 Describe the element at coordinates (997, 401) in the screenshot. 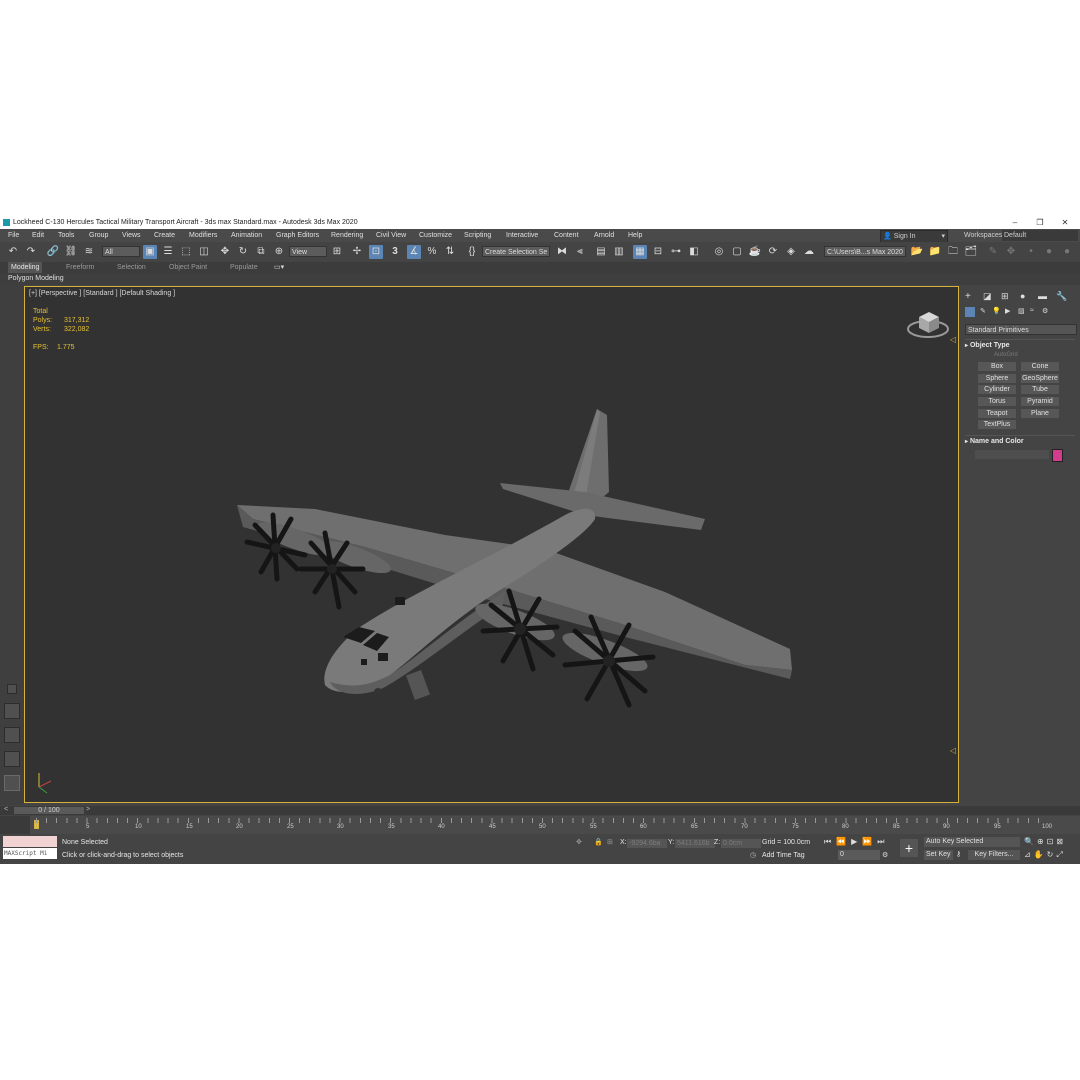

I see `torus-button: Torus` at that location.